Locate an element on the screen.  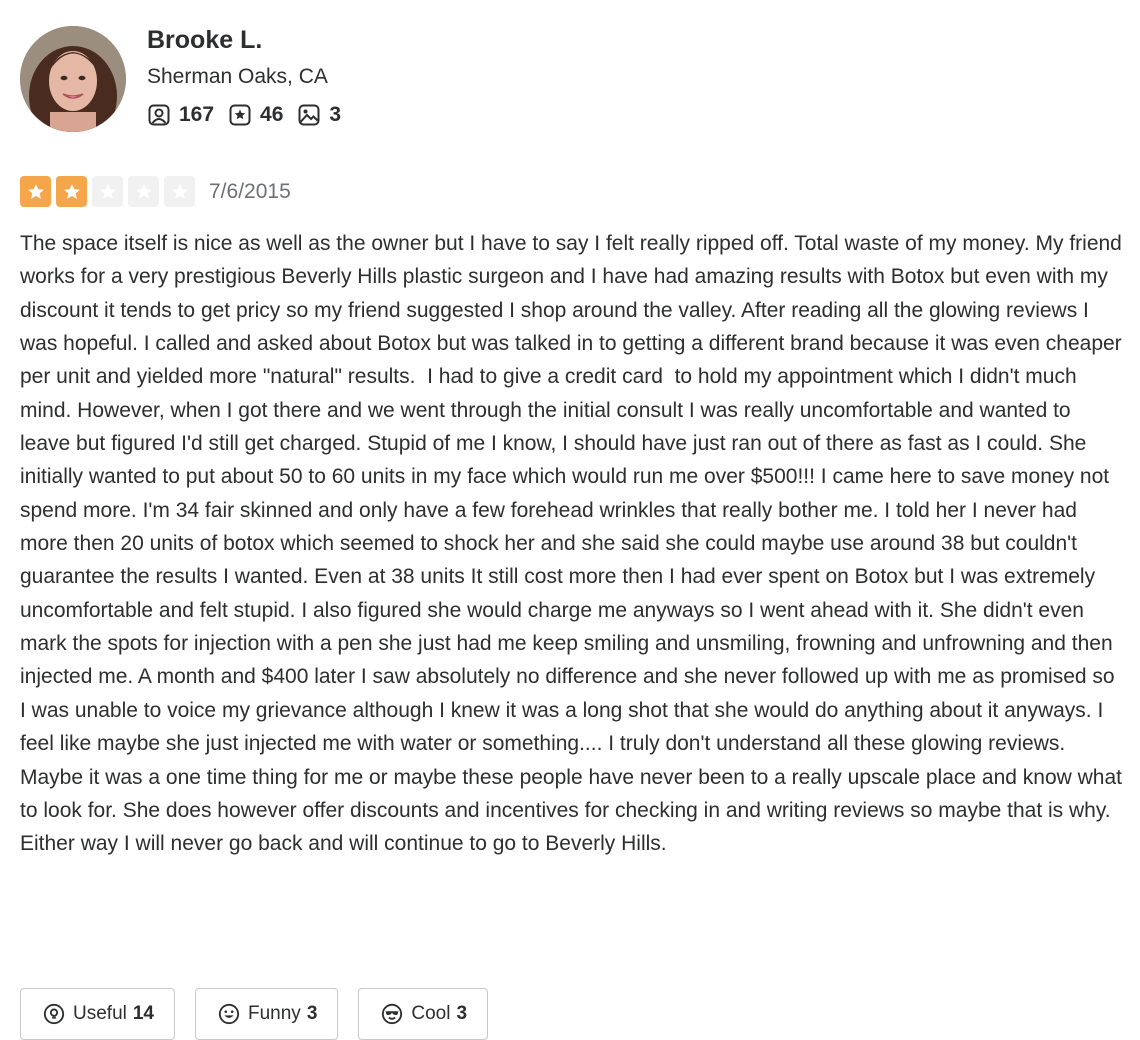
photos-count: 3 is located at coordinates (335, 114).